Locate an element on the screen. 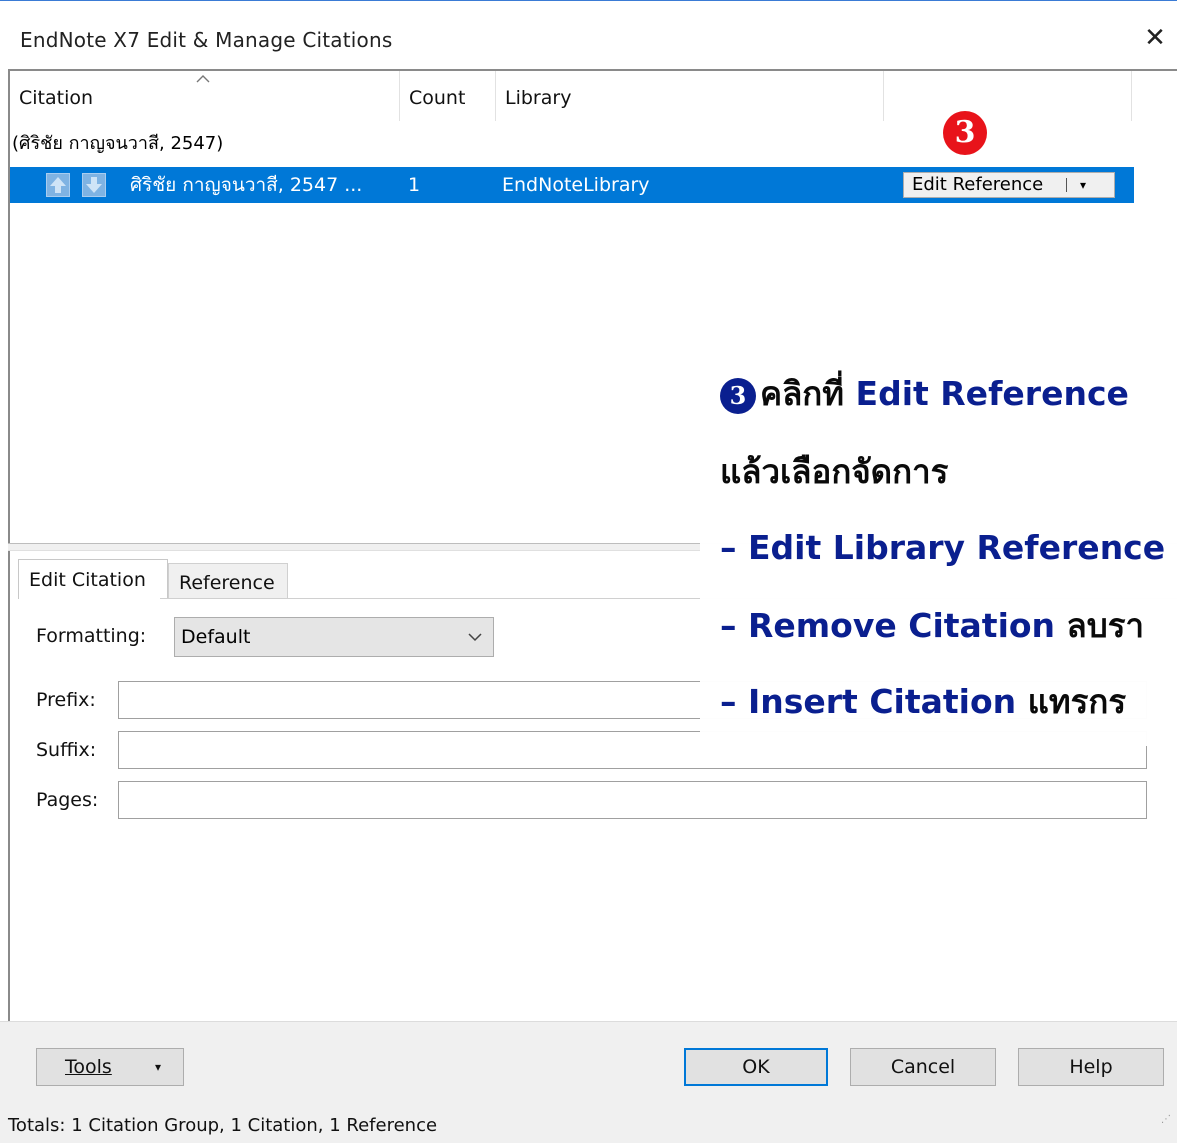 The width and height of the screenshot is (1177, 1143). split-separator is located at coordinates (1066, 185).